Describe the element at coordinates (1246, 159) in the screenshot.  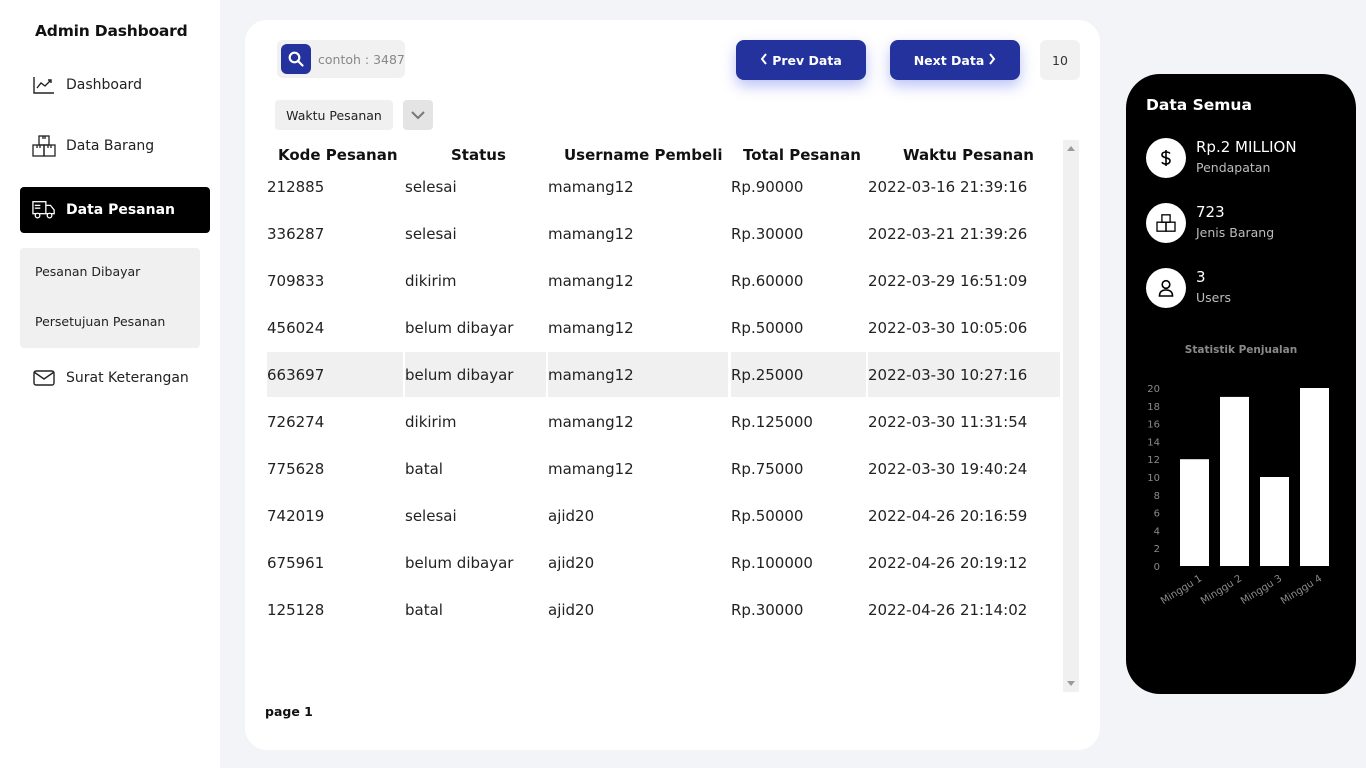
I see `stat-pendapatan: Rp.2 MILLION Pendapatan` at that location.